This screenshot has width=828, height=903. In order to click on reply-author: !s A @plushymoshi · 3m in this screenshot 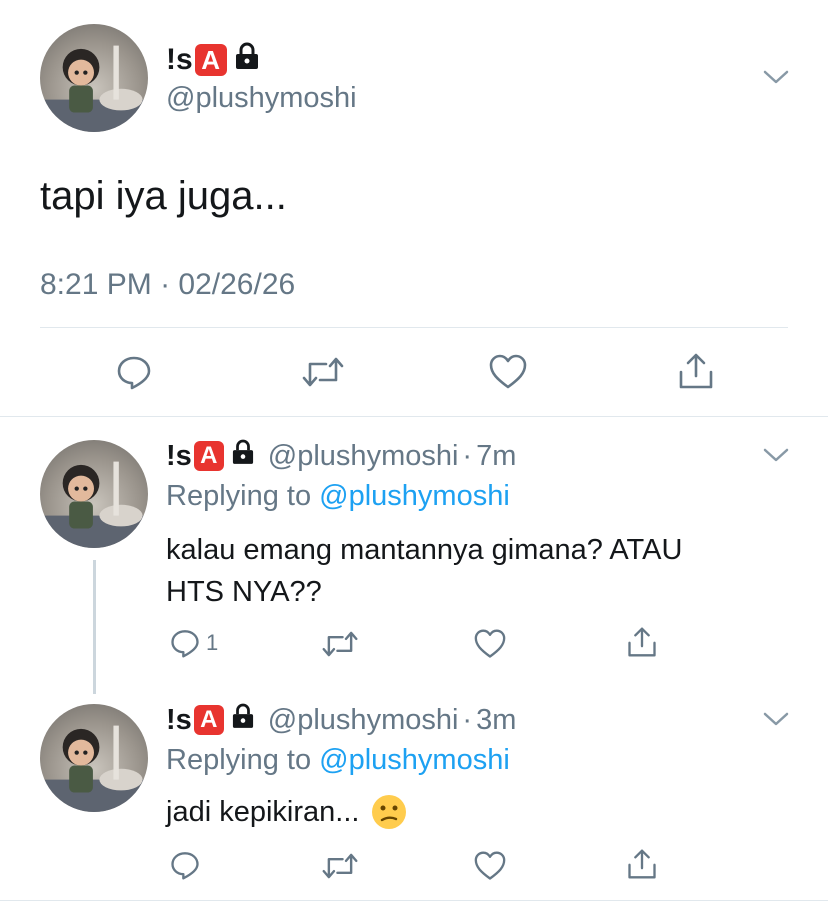, I will do `click(341, 720)`.